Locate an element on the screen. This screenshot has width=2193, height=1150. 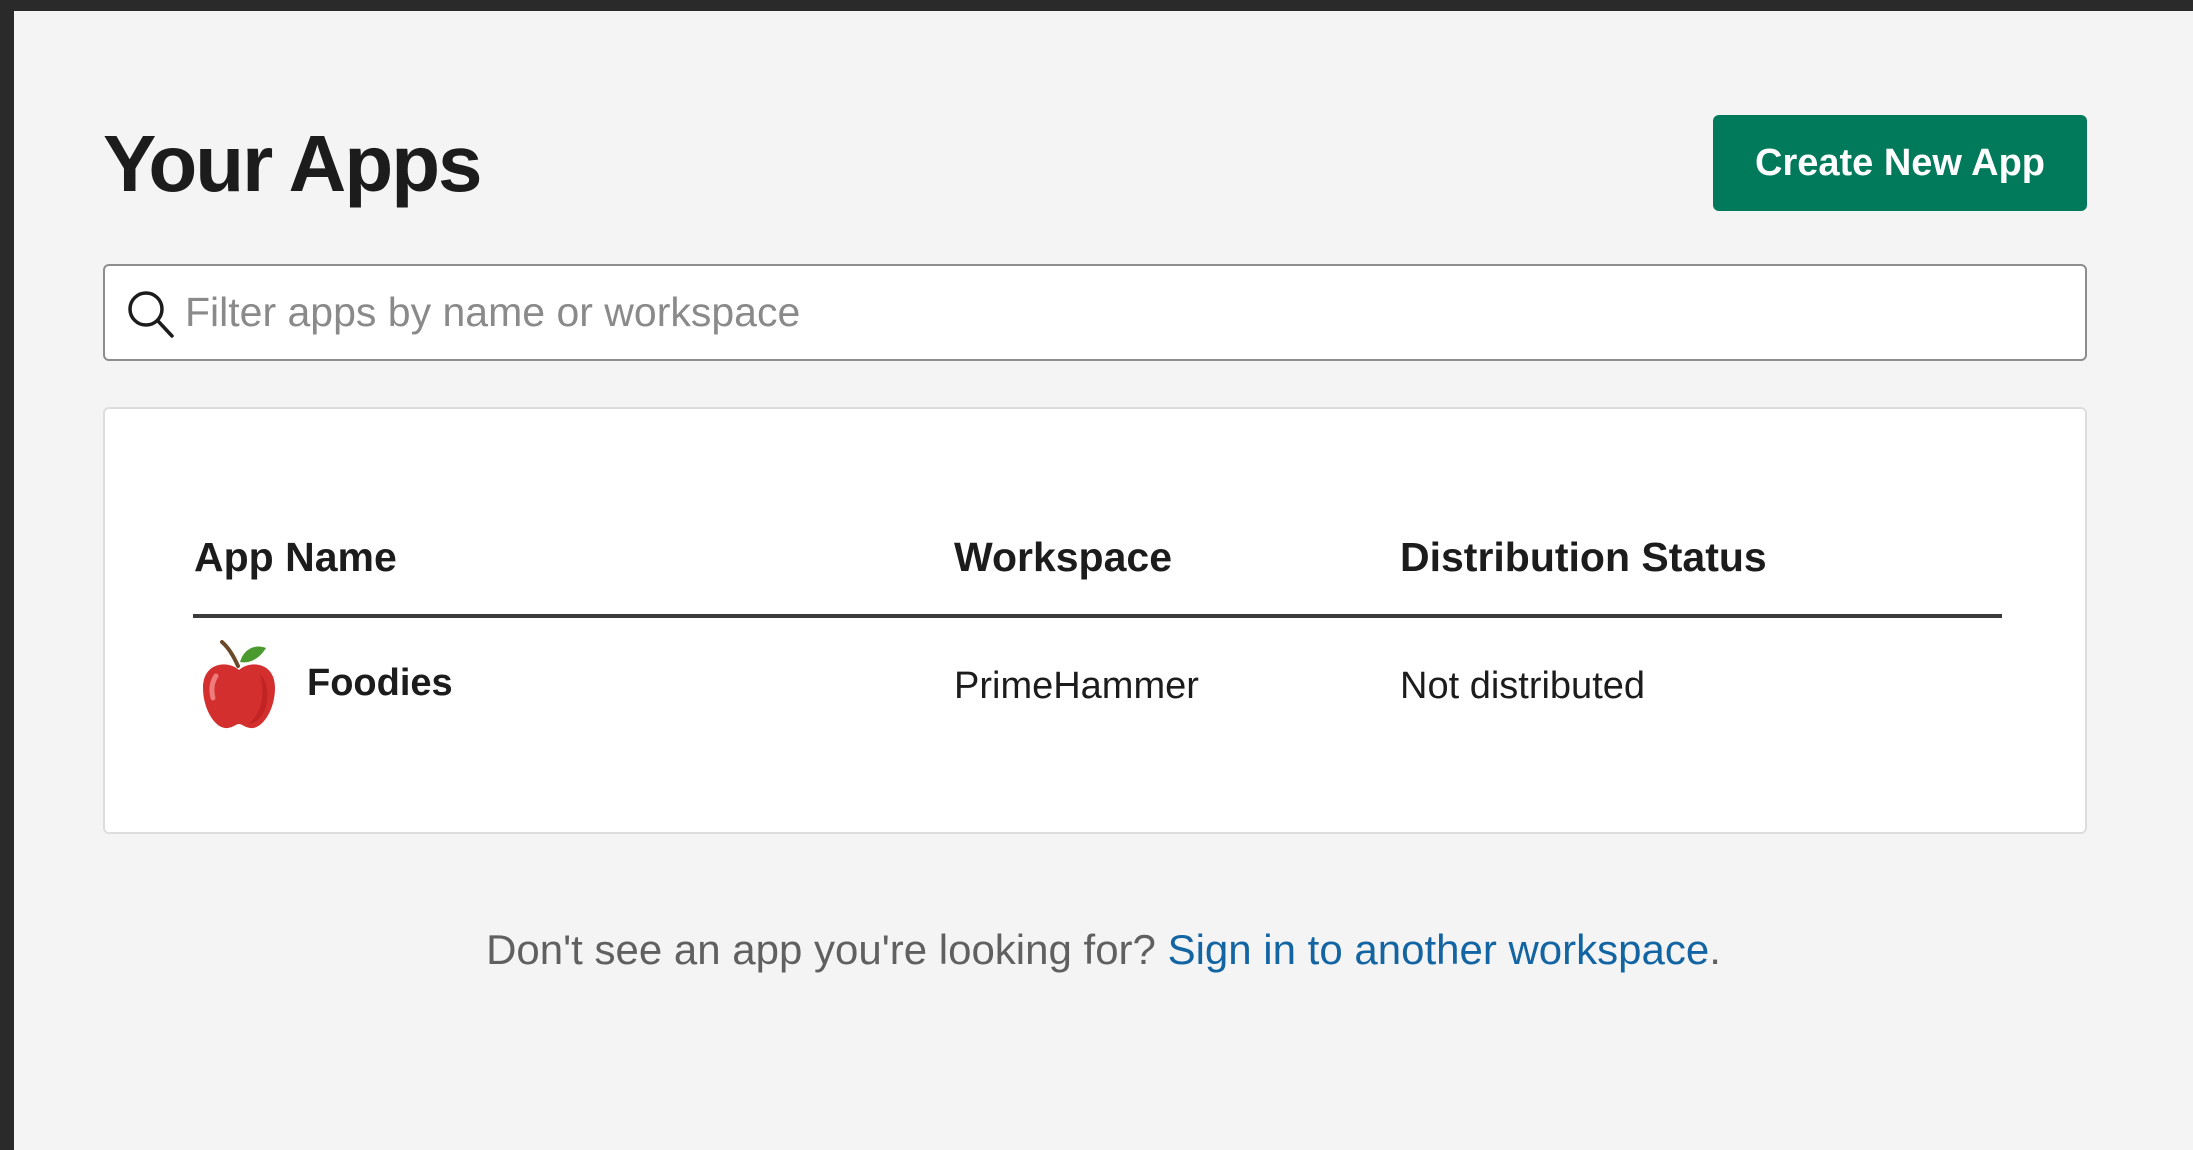
apple-icon is located at coordinates (239, 684).